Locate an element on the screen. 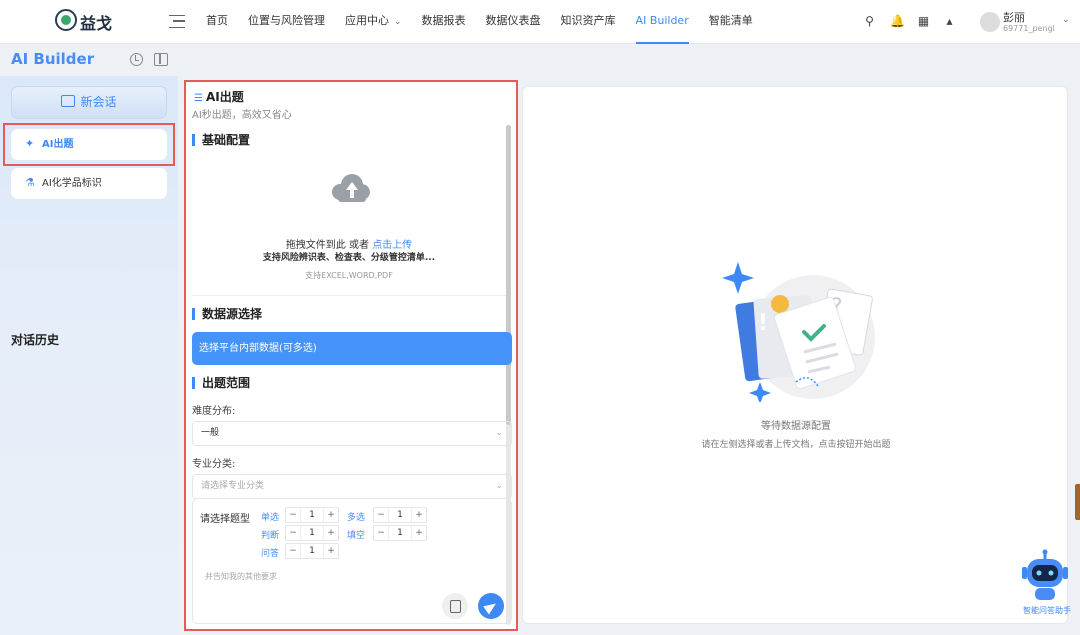  fill-blank-stepper: −1 + is located at coordinates (400, 533).